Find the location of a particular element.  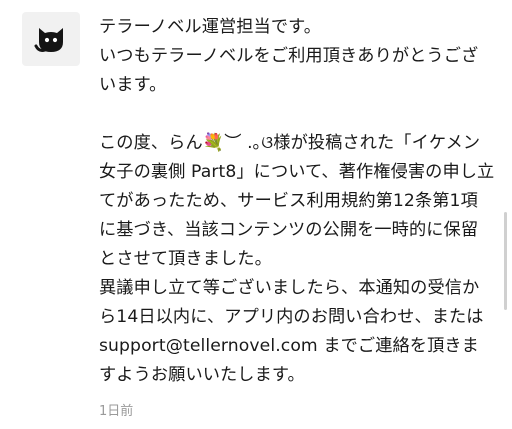

timestamp: 1日前 is located at coordinates (116, 411).